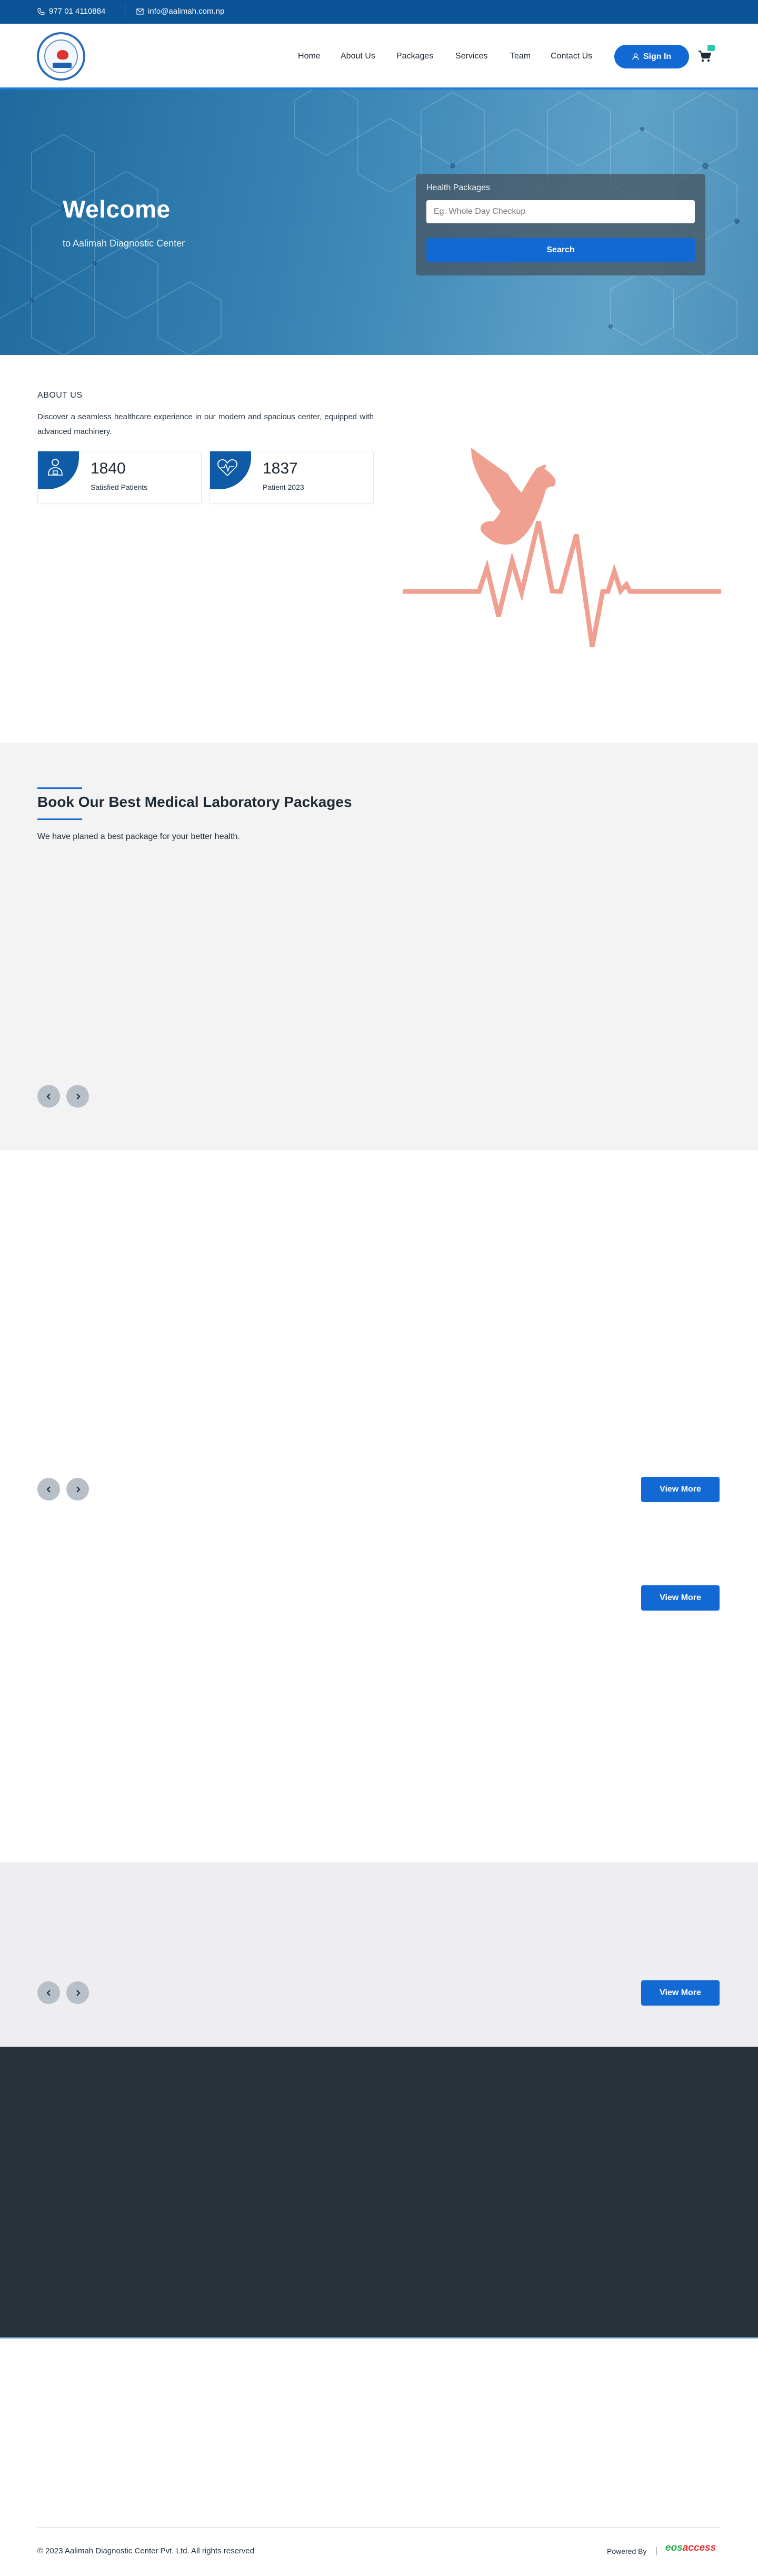 The image size is (758, 2576). I want to click on stat-caption: Patient 2023, so click(283, 487).